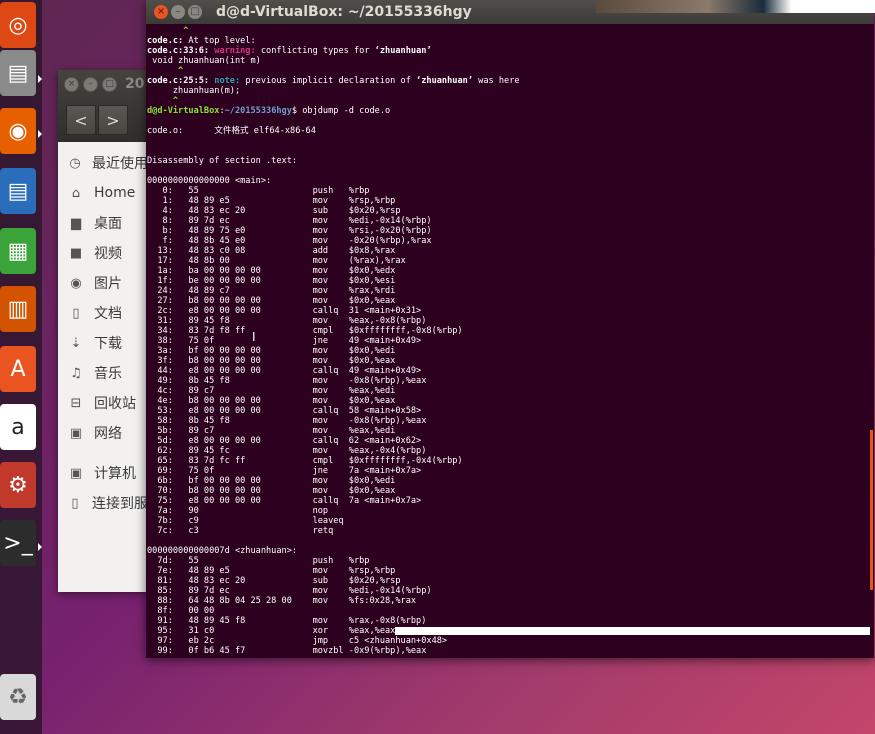  Describe the element at coordinates (103, 283) in the screenshot. I see `sidebar-item: ◉ 图片` at that location.